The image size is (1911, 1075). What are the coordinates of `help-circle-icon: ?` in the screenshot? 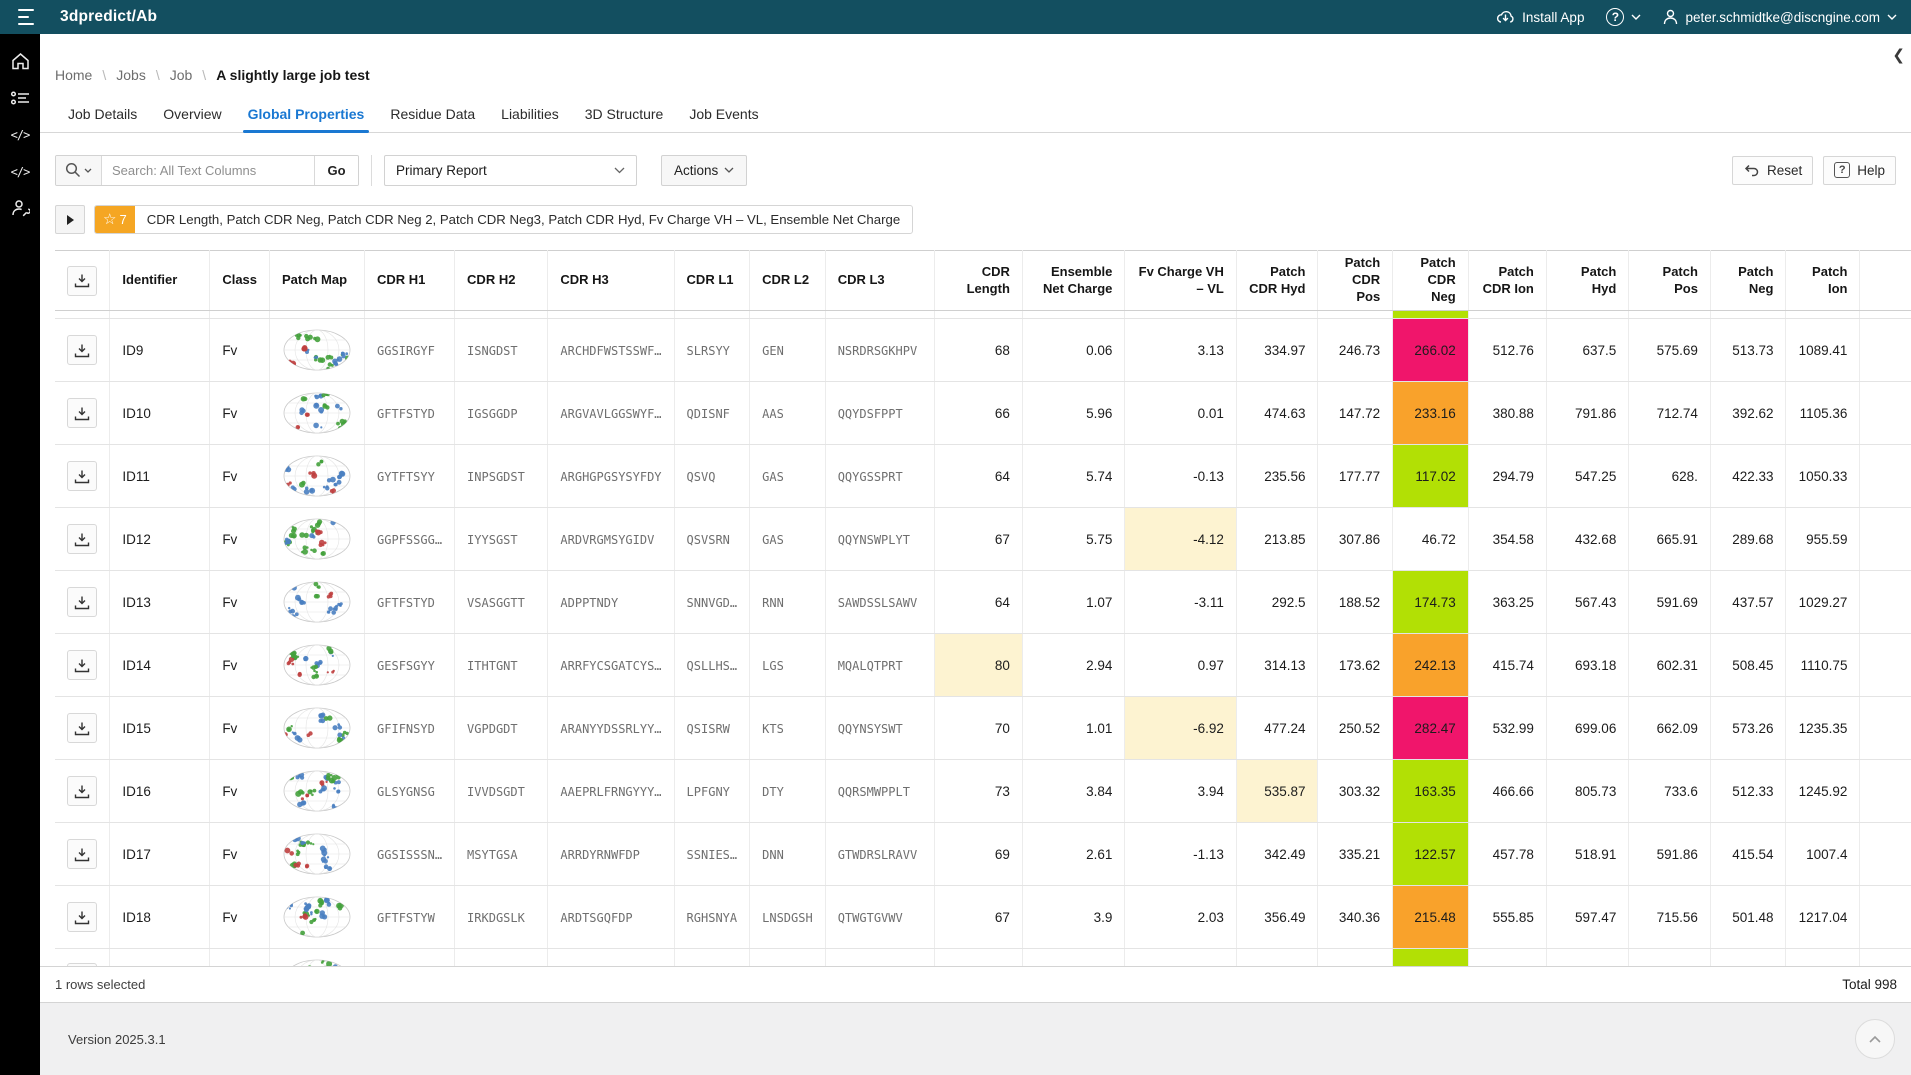 It's located at (1615, 17).